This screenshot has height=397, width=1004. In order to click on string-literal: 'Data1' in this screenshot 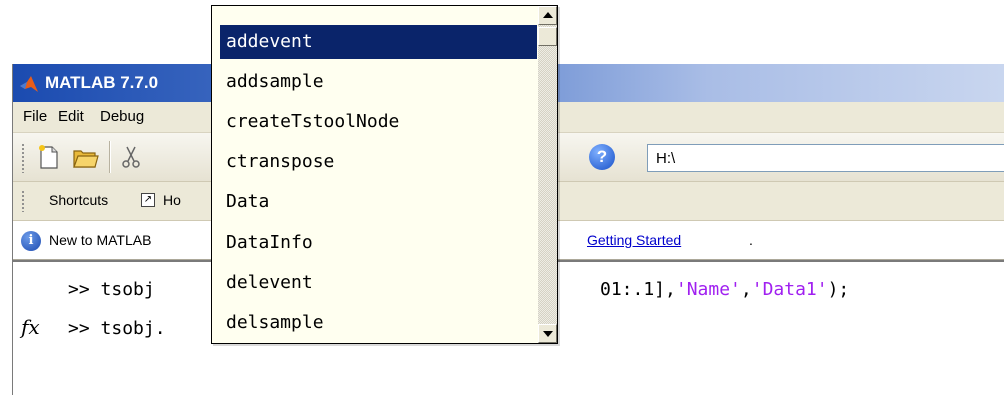, I will do `click(789, 289)`.